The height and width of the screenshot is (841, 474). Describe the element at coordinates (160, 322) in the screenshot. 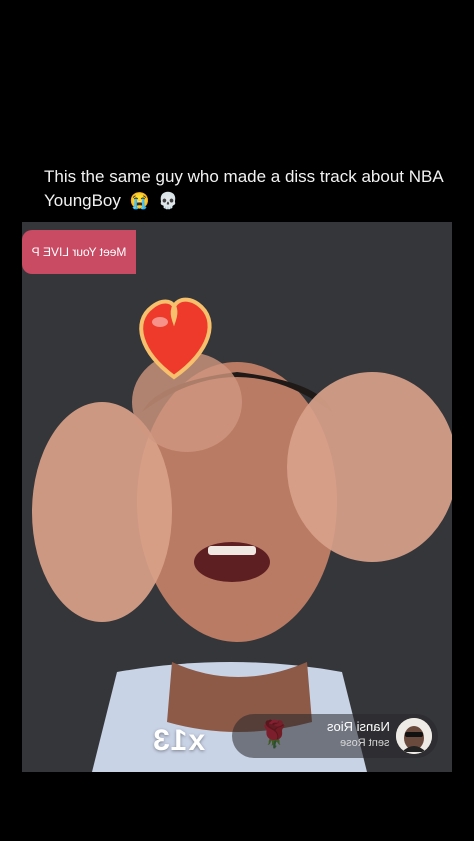

I see `heart-shine` at that location.